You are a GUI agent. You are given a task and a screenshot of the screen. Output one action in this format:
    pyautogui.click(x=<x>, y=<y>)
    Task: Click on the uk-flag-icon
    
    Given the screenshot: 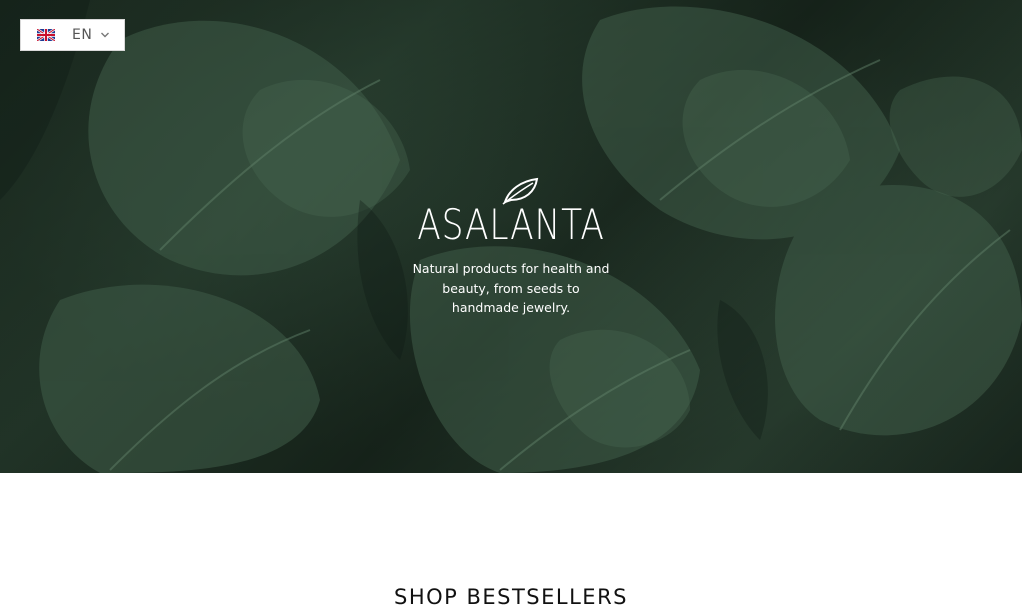 What is the action you would take?
    pyautogui.click(x=46, y=35)
    